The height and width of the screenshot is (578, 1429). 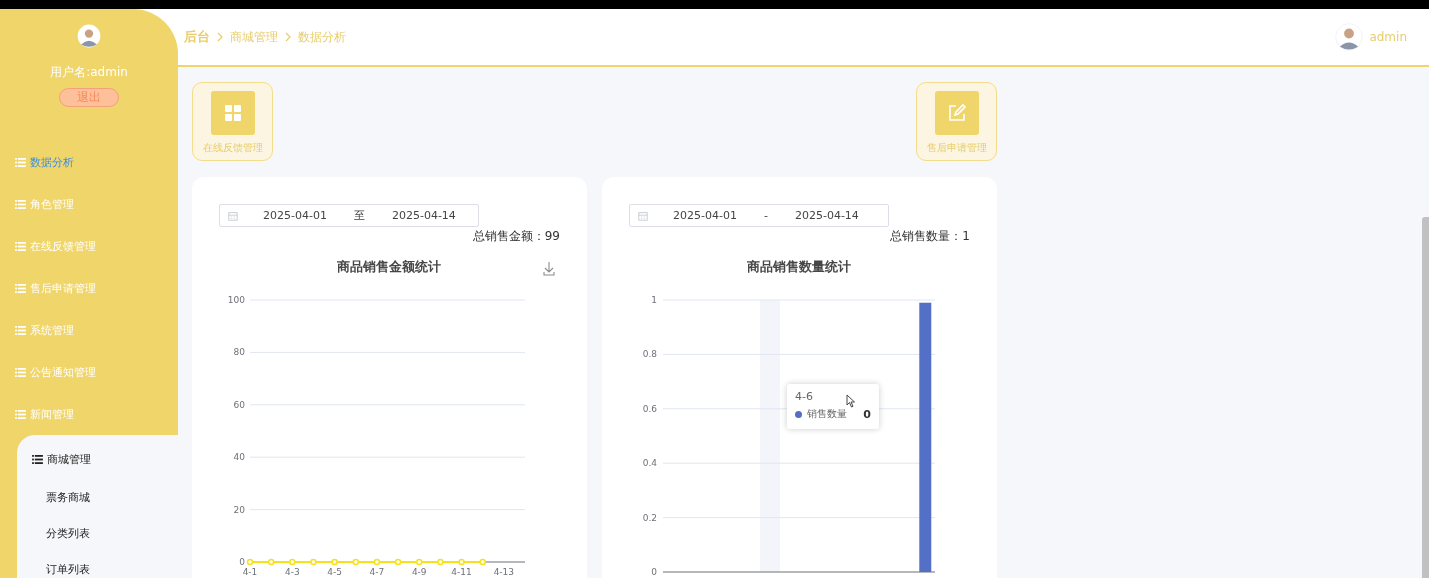 What do you see at coordinates (649, 463) in the screenshot?
I see `axis-label: 0.4` at bounding box center [649, 463].